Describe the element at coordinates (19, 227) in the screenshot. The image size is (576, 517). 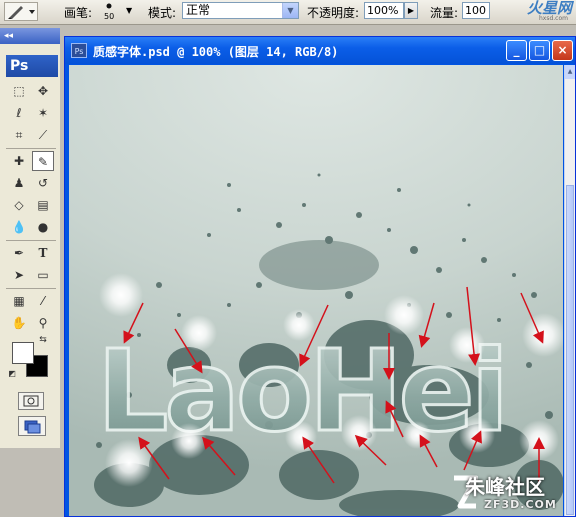
I see `blur-tool-icon: 💧` at that location.